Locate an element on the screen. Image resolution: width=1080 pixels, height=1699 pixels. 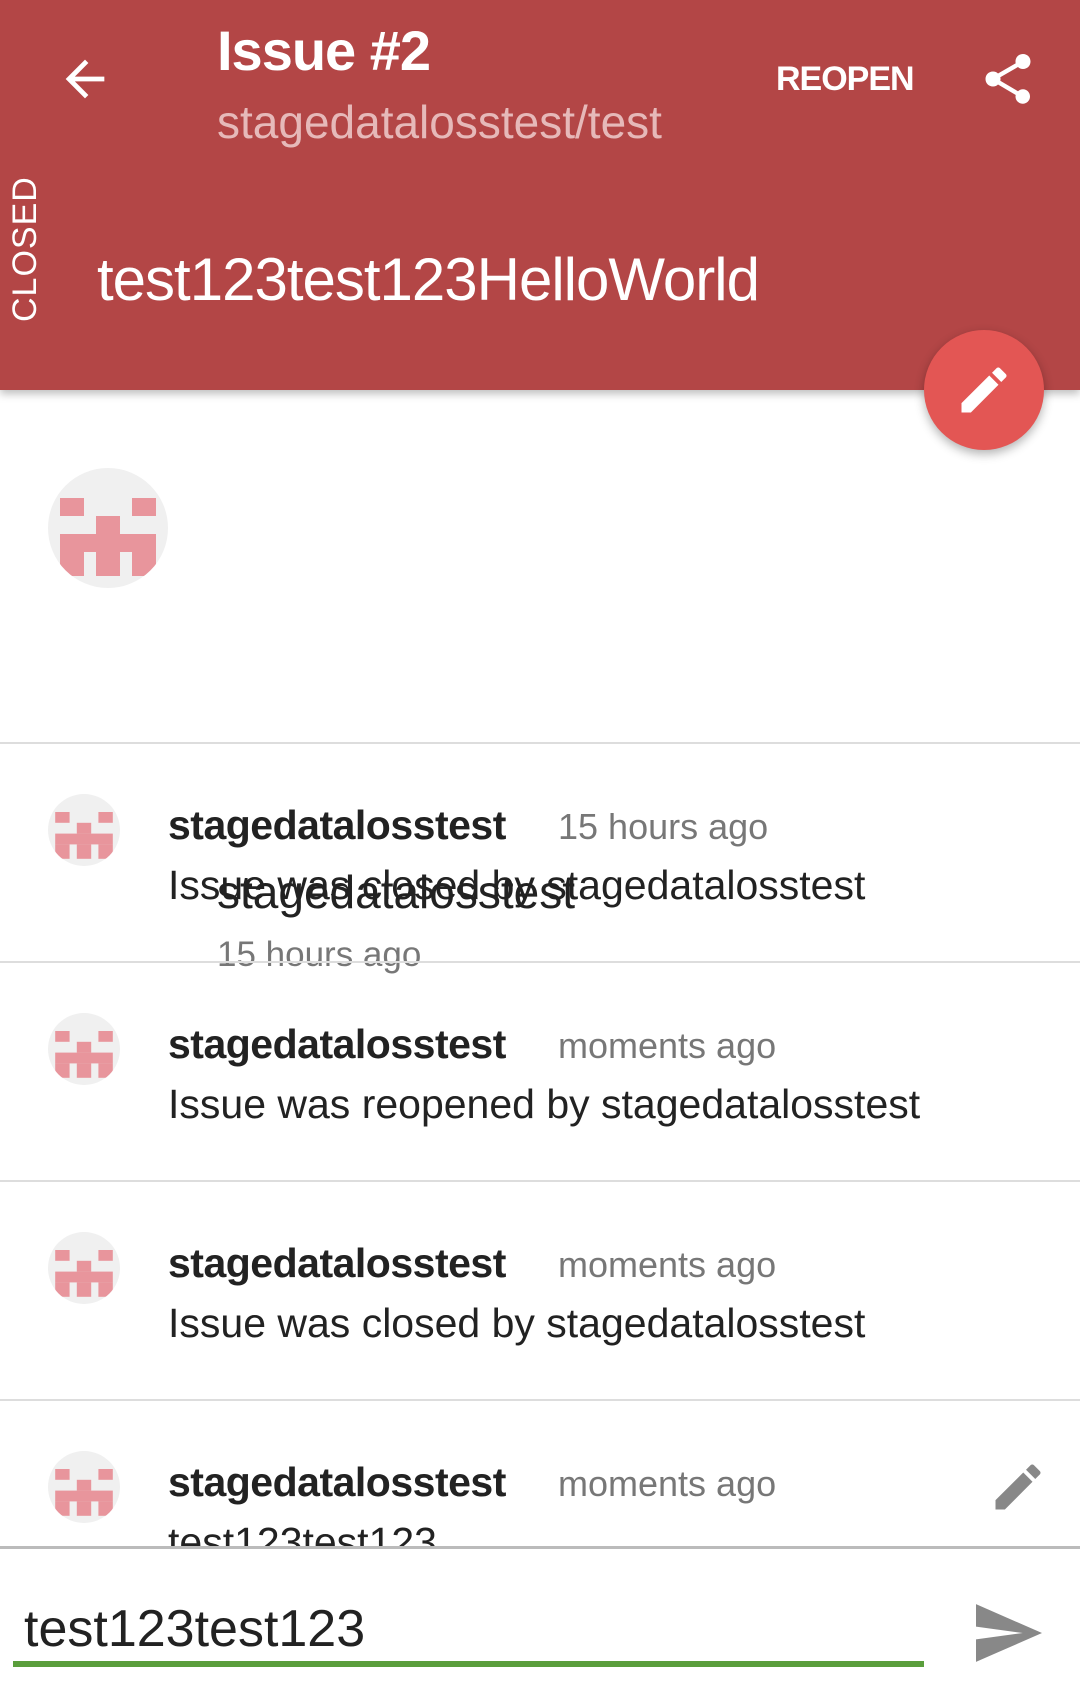
page-title: Issue #2 is located at coordinates (324, 50).